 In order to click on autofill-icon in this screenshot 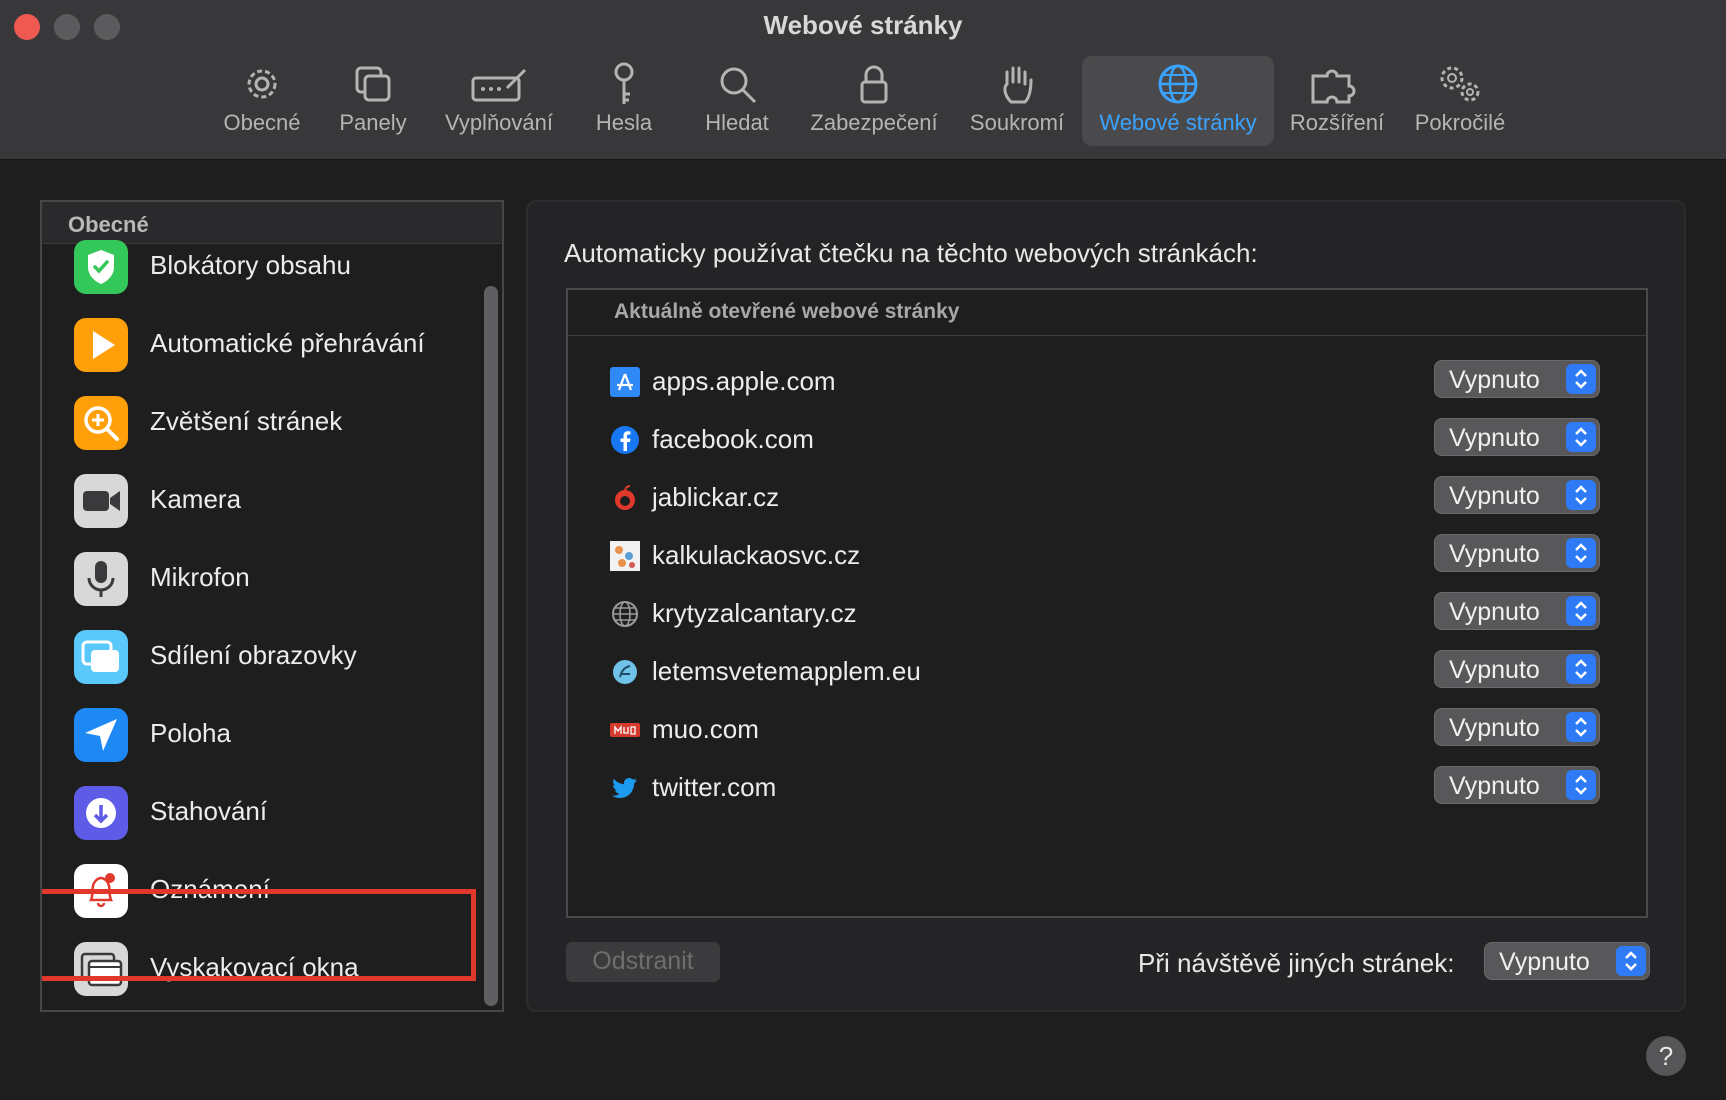, I will do `click(499, 85)`.